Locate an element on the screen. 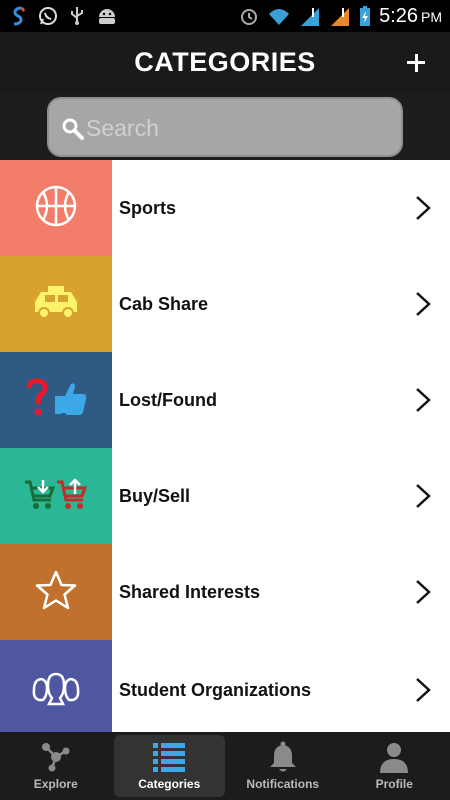 The image size is (450, 800). header: CATEGORIES is located at coordinates (225, 63).